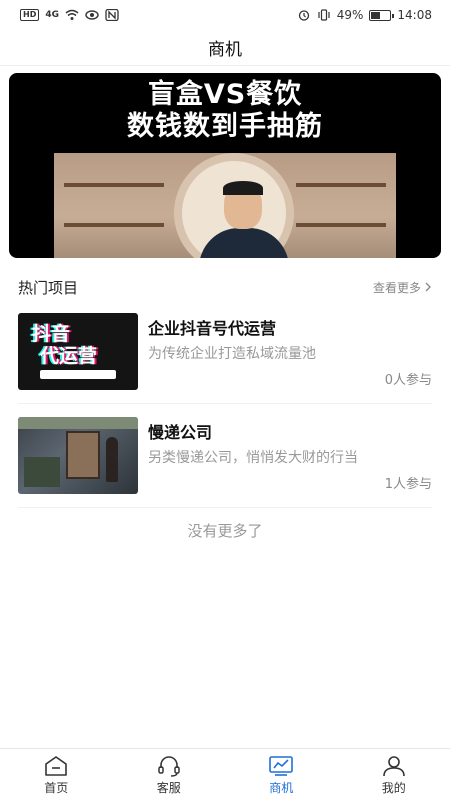 The width and height of the screenshot is (450, 800). Describe the element at coordinates (225, 287) in the screenshot. I see `hot-projects-header: 热门项目 查看更多` at that location.